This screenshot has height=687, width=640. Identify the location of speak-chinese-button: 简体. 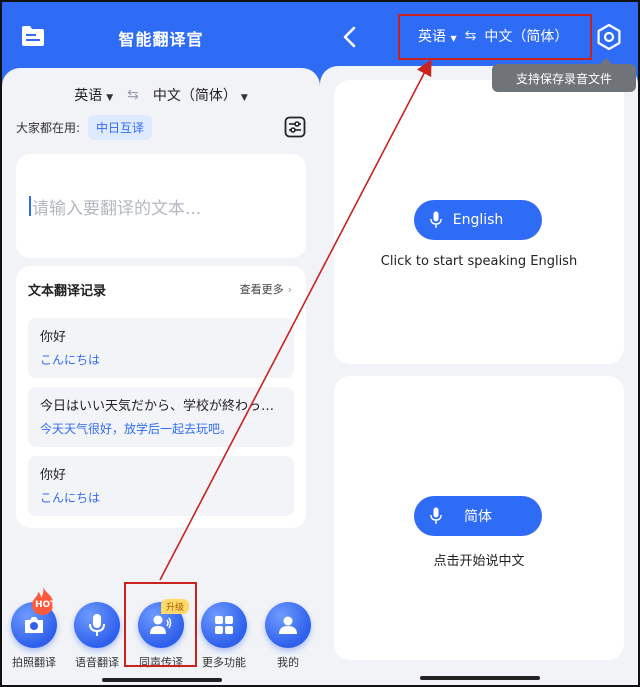
(478, 516).